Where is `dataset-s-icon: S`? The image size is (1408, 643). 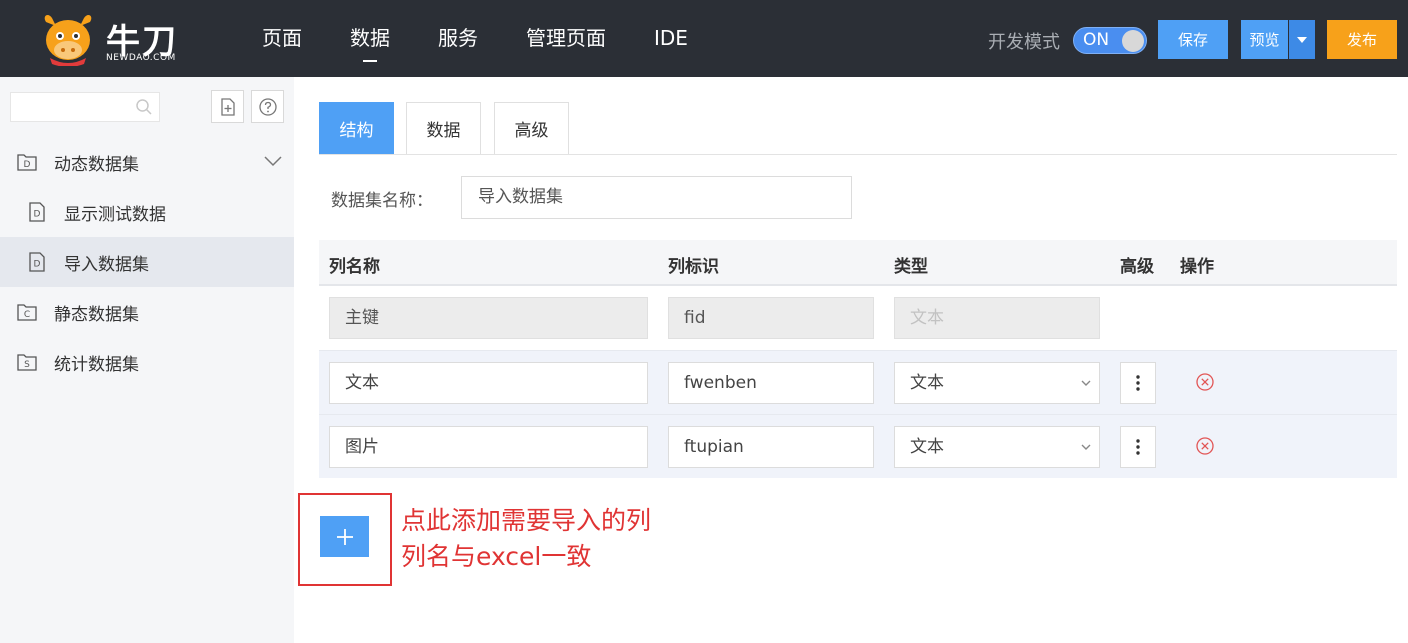
dataset-s-icon: S is located at coordinates (27, 362).